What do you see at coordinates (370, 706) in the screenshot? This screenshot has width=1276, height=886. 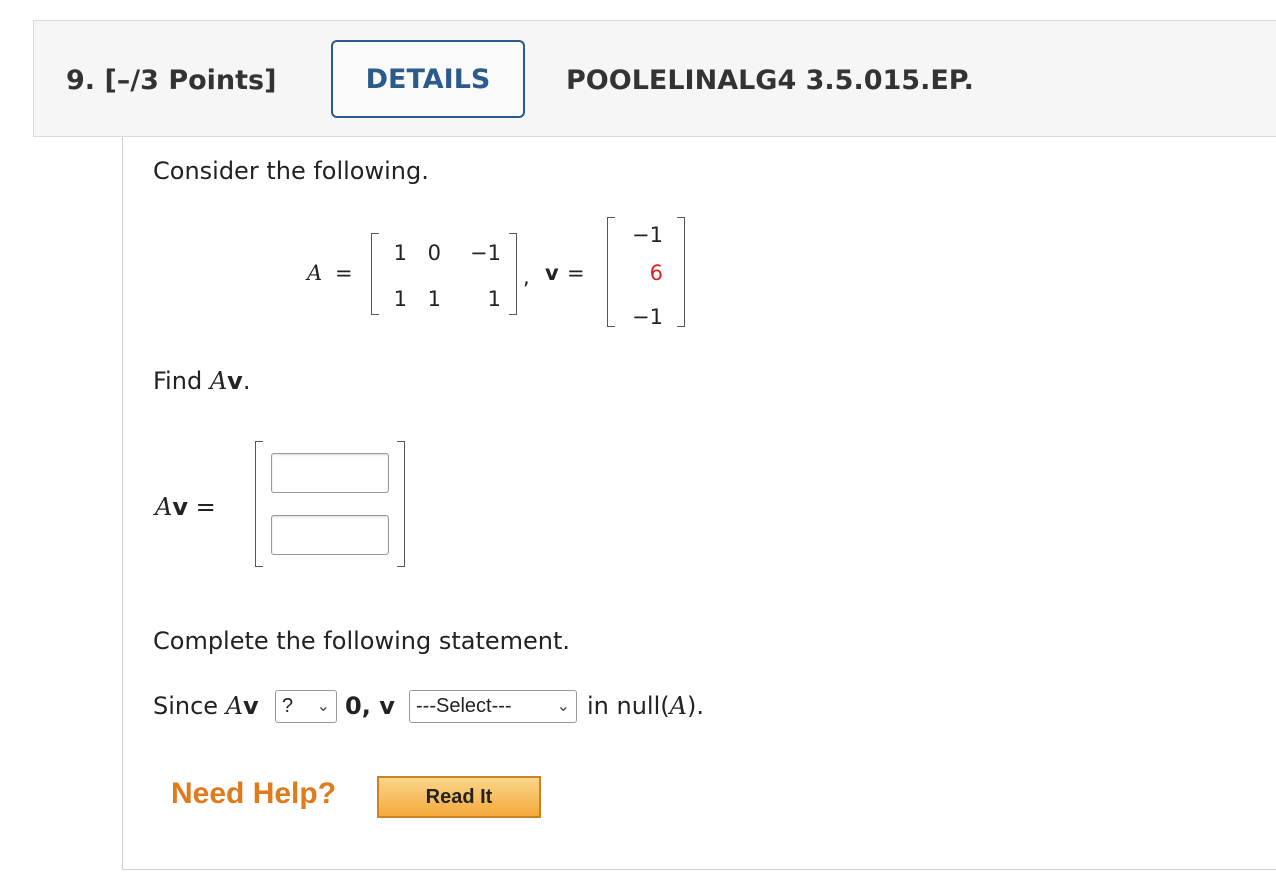 I see `statement-zero-v: 0, v` at bounding box center [370, 706].